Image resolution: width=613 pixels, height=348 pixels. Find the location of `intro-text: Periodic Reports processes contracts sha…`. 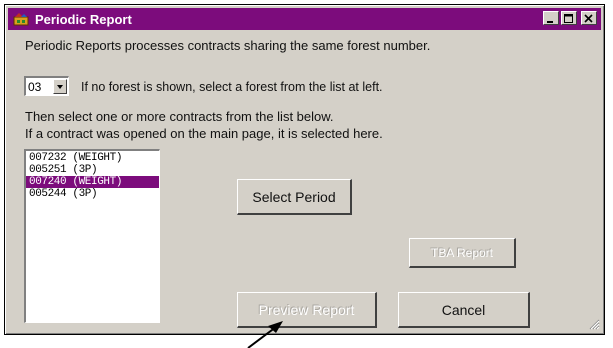

intro-text: Periodic Reports processes contracts sha… is located at coordinates (228, 45).